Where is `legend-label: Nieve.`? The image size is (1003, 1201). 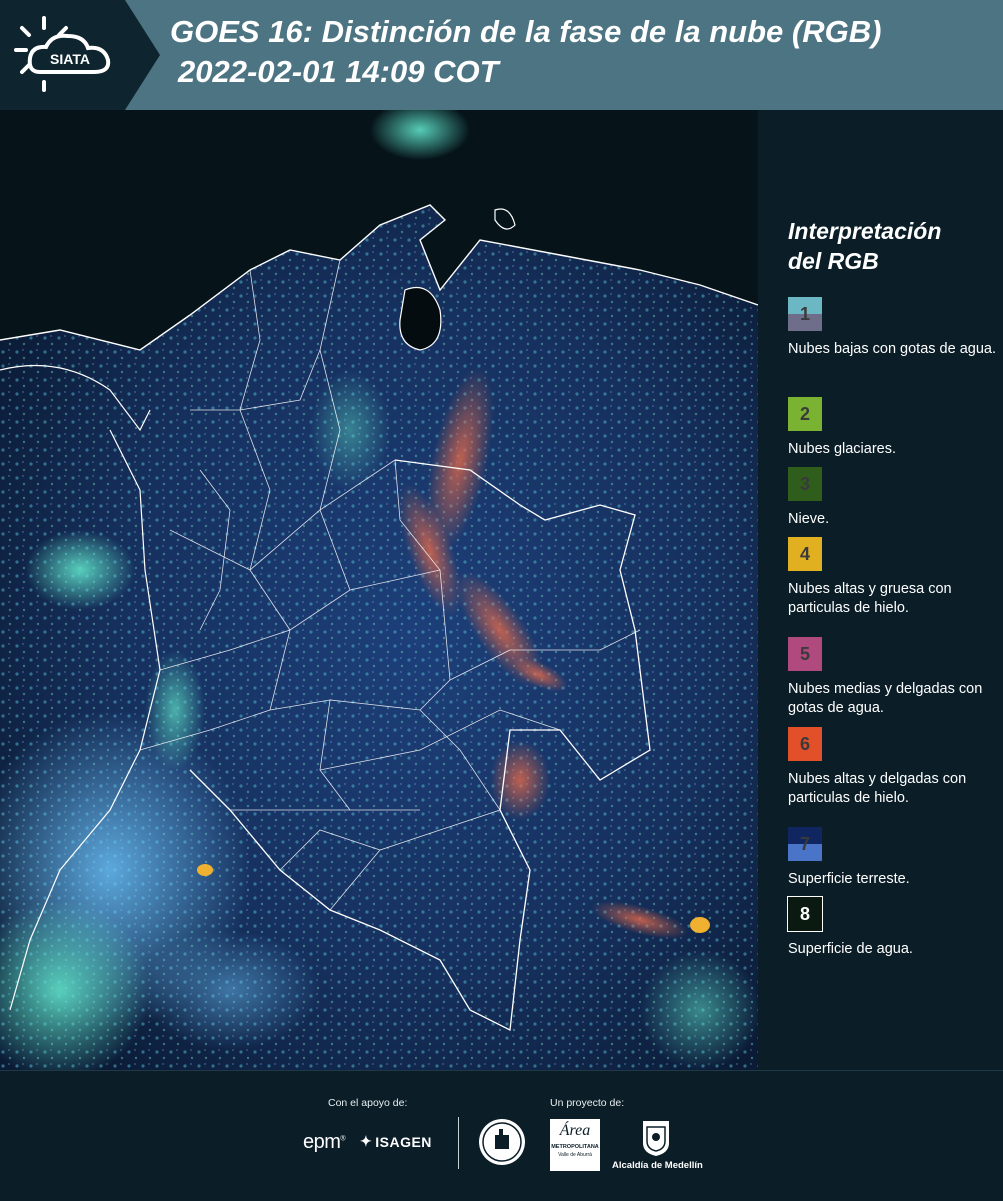 legend-label: Nieve. is located at coordinates (809, 519).